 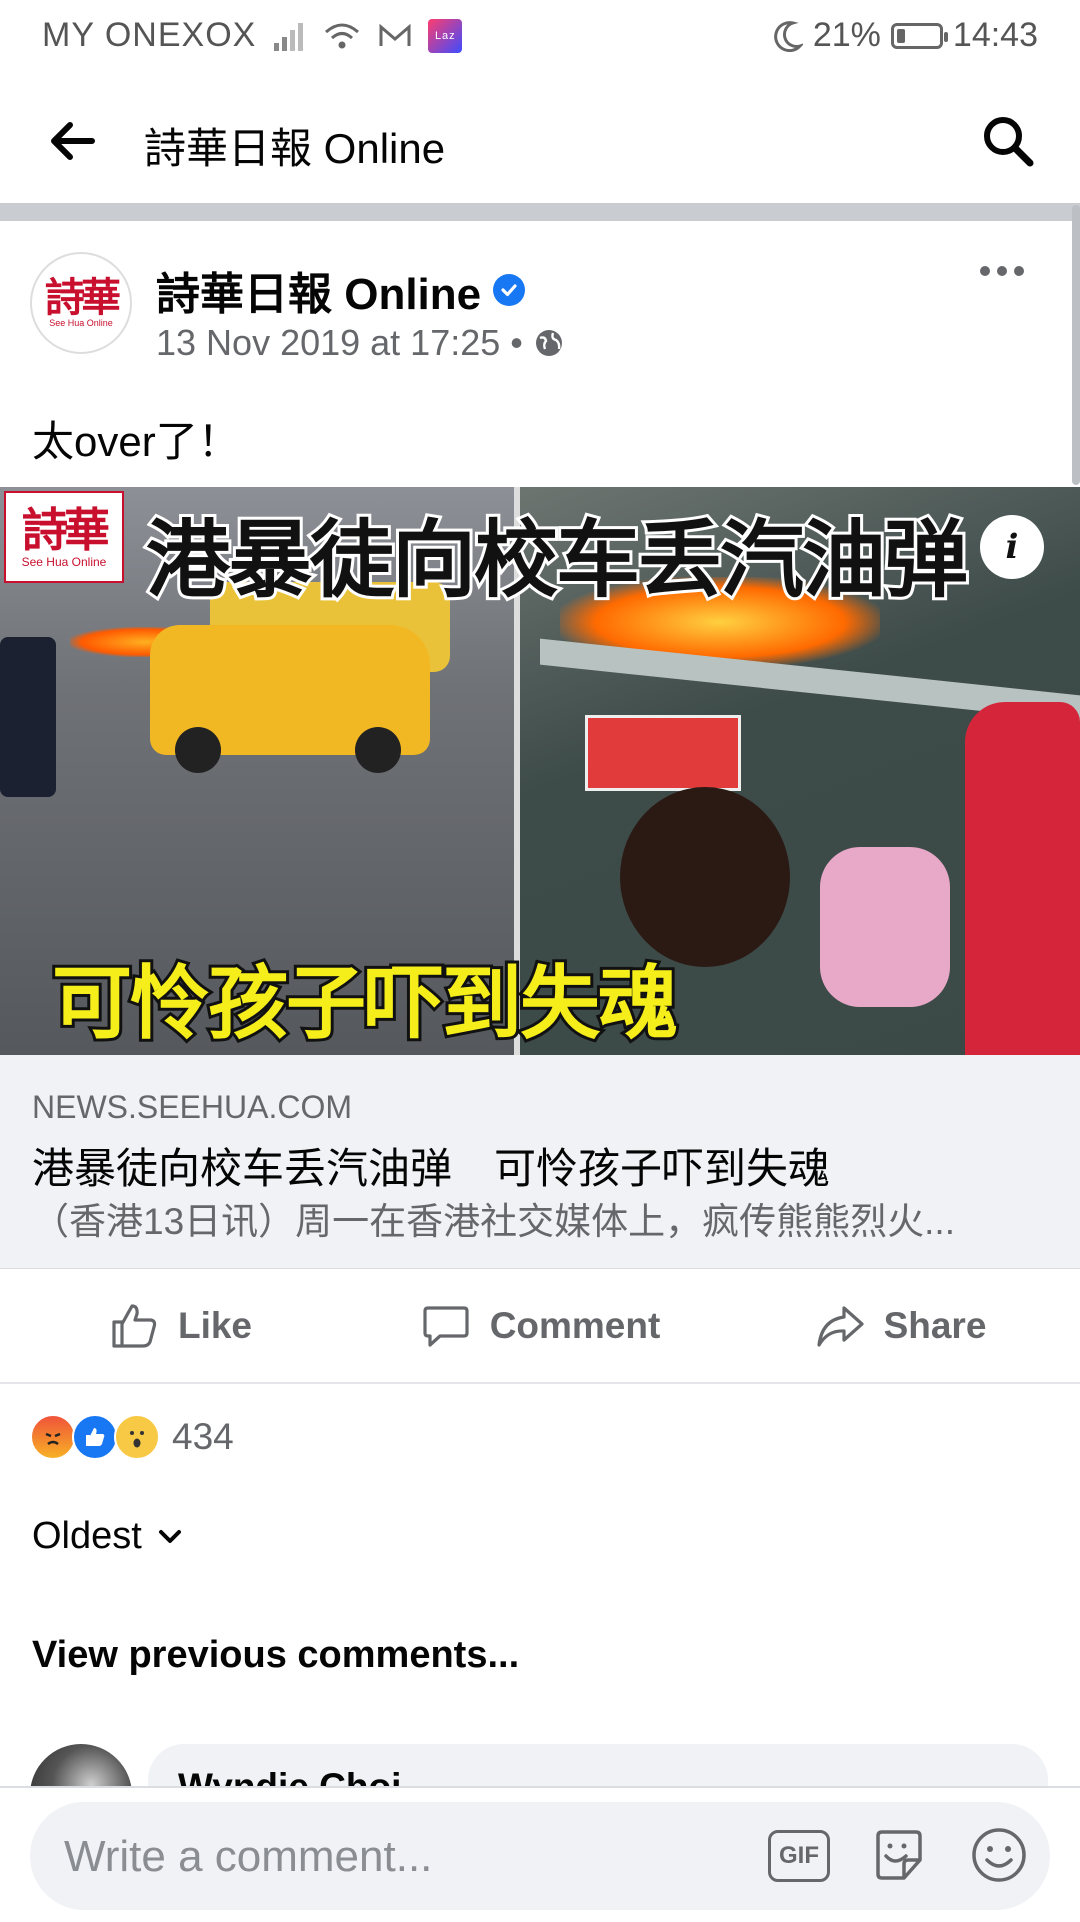 What do you see at coordinates (840, 1326) in the screenshot?
I see `share-icon` at bounding box center [840, 1326].